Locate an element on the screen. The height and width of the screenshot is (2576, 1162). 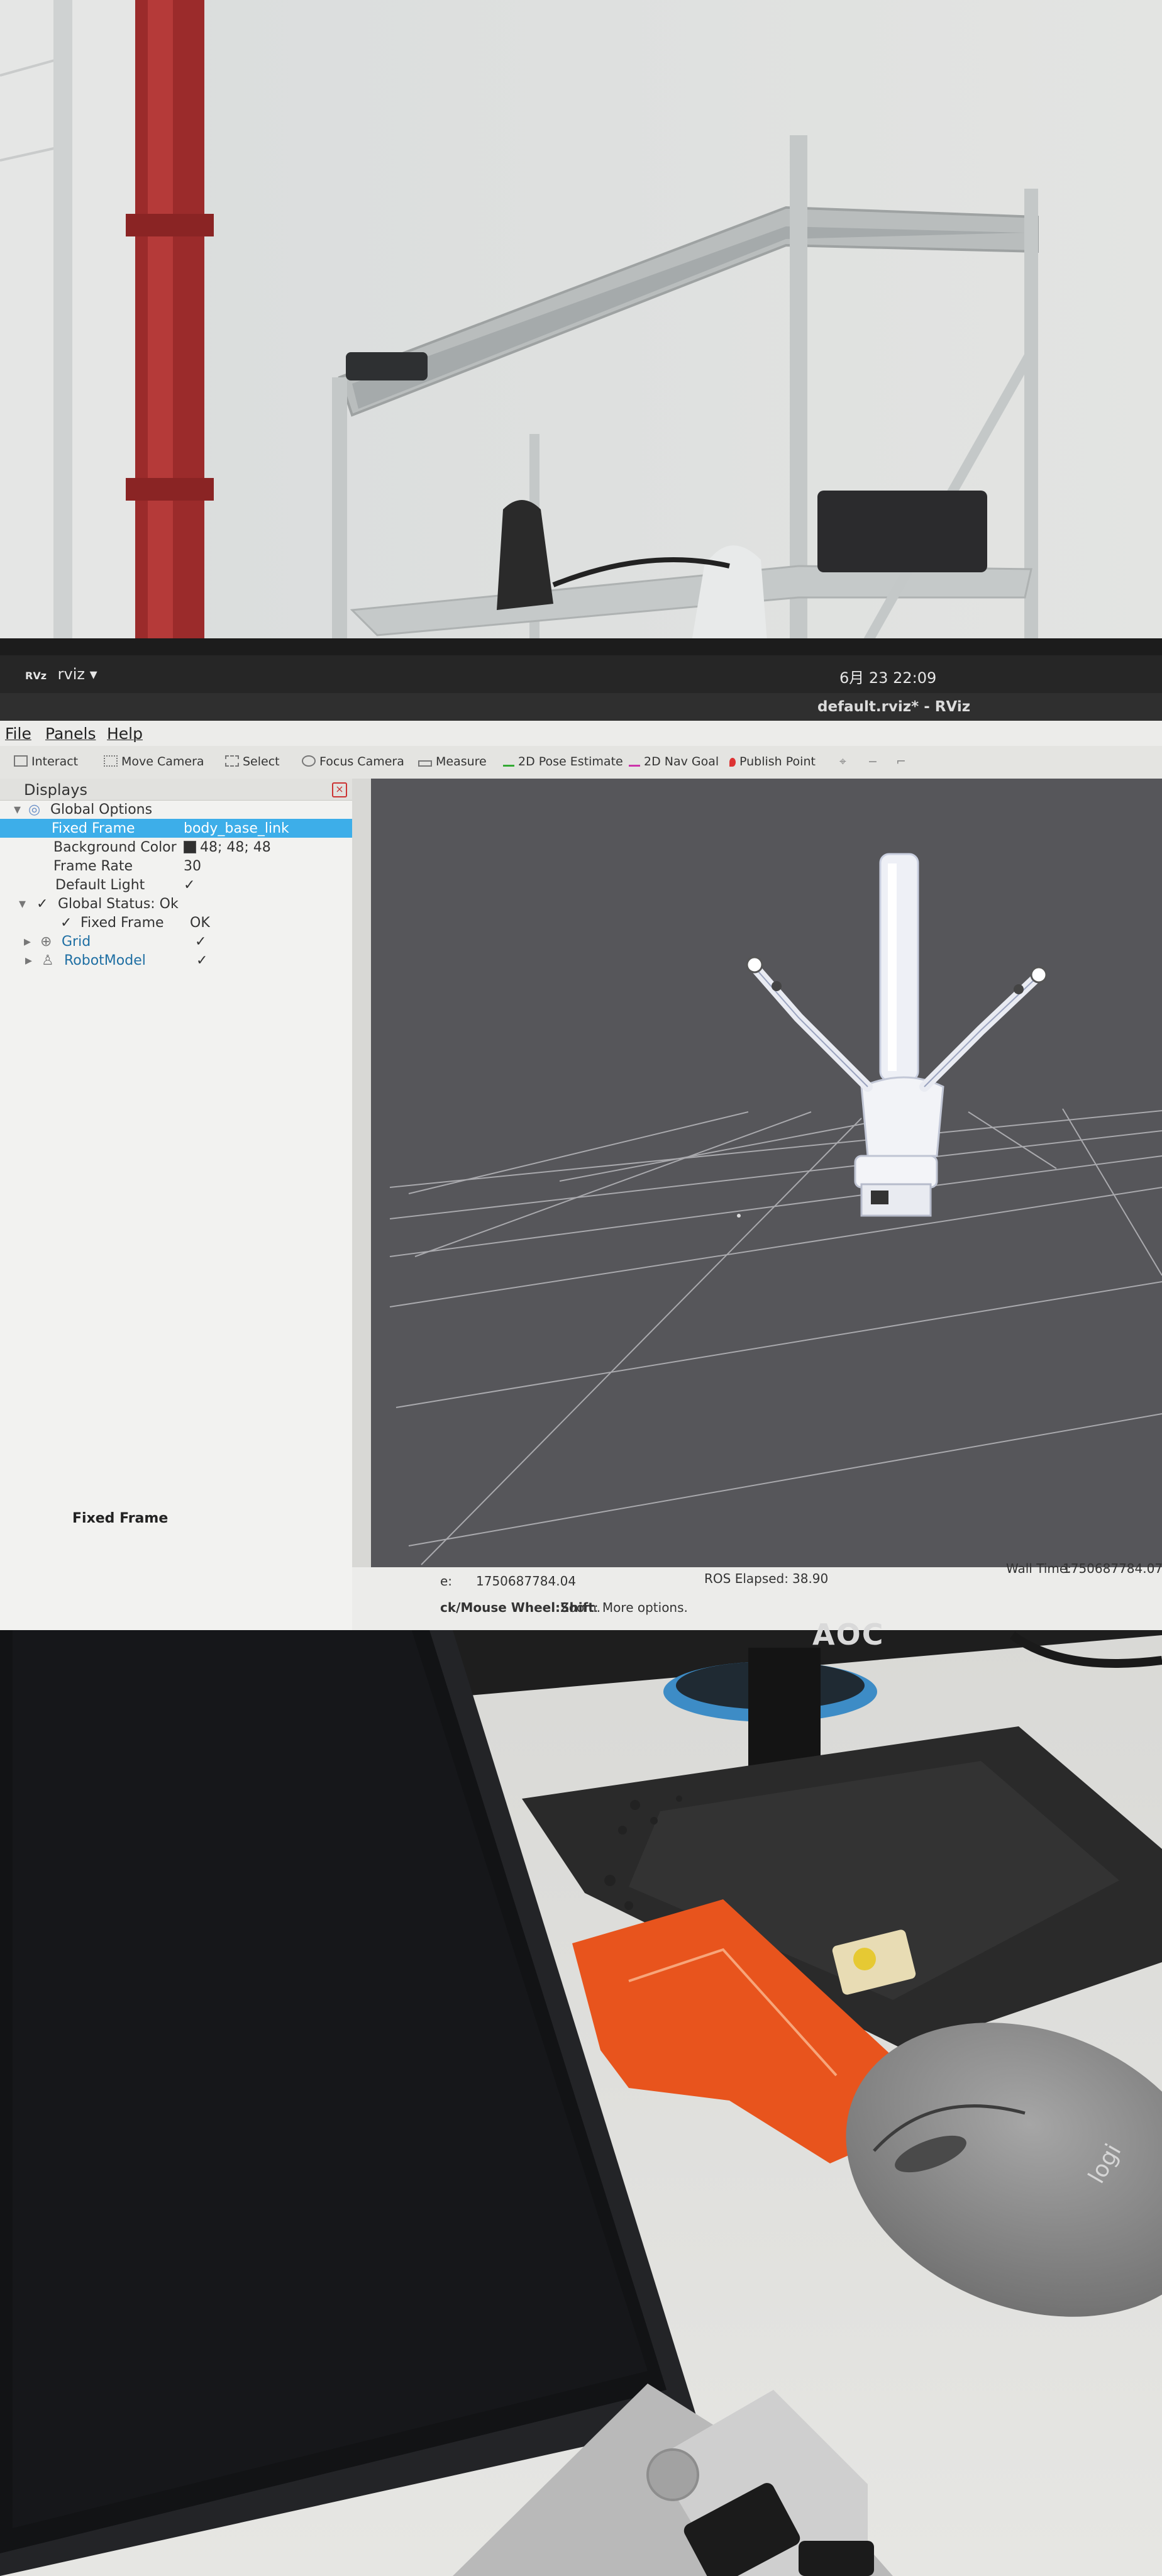
property-description-title: Fixed Frame is located at coordinates (120, 1518).